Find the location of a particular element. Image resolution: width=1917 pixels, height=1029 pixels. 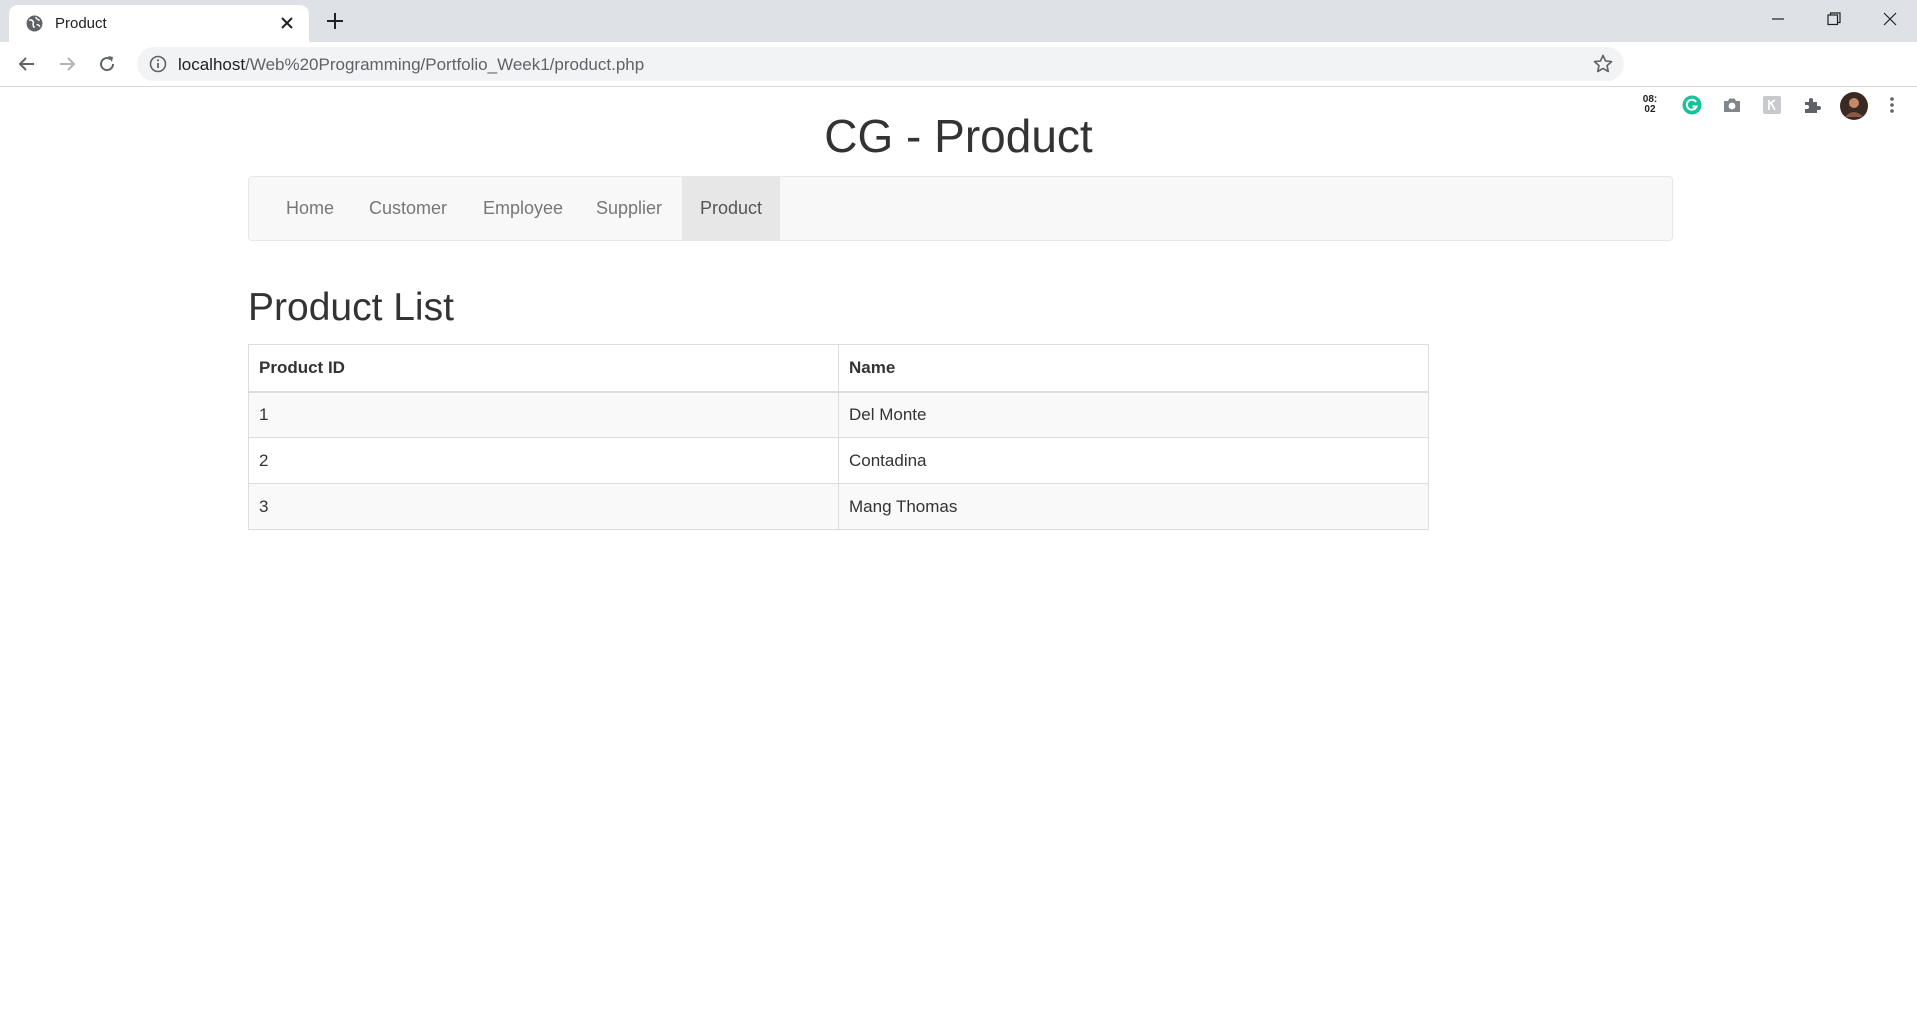

tab-title: Product is located at coordinates (81, 23).